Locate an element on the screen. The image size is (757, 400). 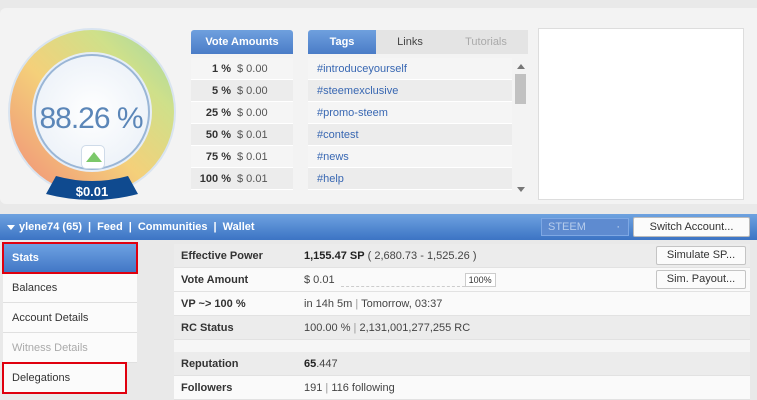
gauge-percent: 88.26 % is located at coordinates (91, 118).